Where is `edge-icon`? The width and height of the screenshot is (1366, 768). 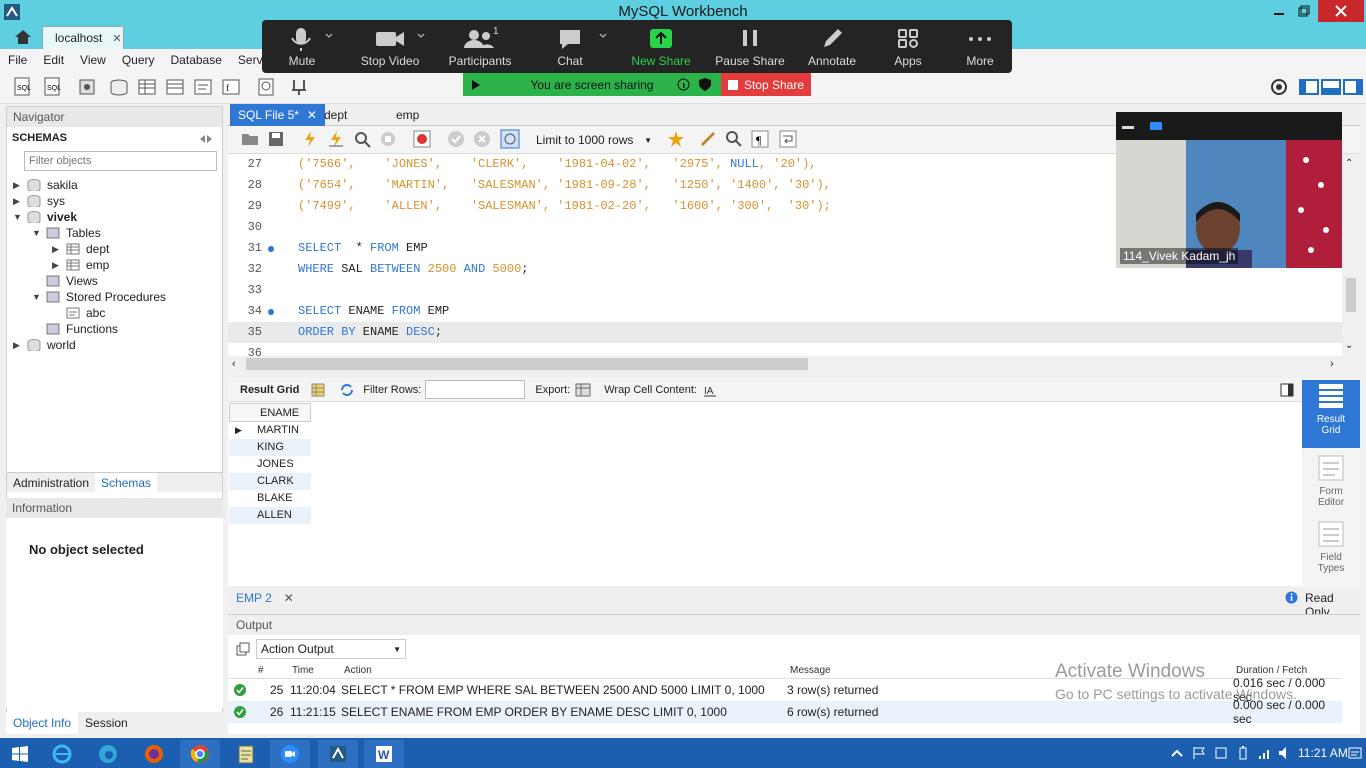
edge-icon is located at coordinates (108, 754).